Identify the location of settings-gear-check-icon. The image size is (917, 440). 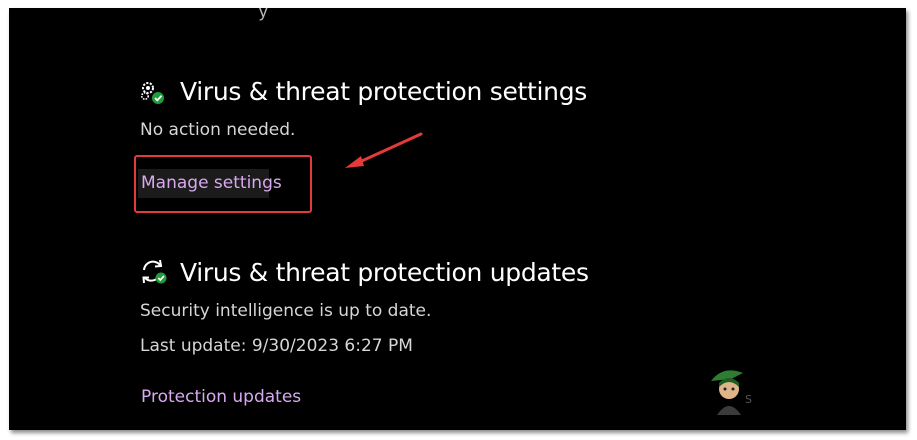
(153, 95).